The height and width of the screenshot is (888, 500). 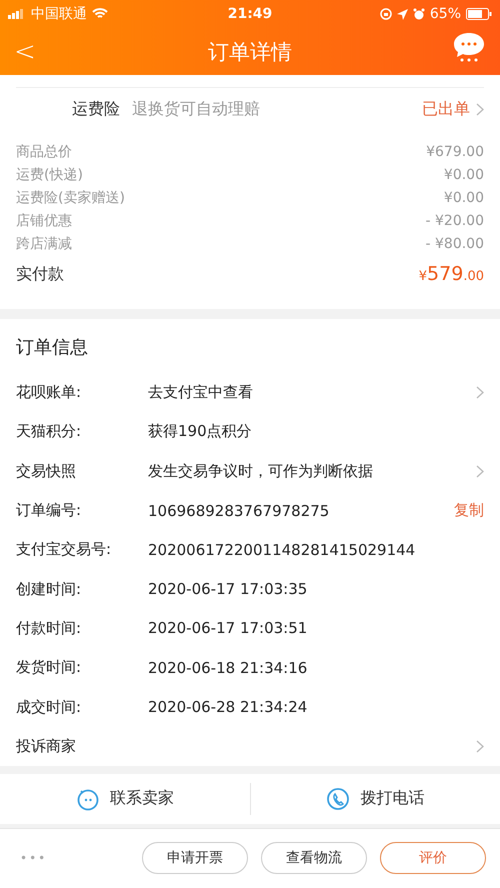 I want to click on carrier-name: 中国联通, so click(x=59, y=14).